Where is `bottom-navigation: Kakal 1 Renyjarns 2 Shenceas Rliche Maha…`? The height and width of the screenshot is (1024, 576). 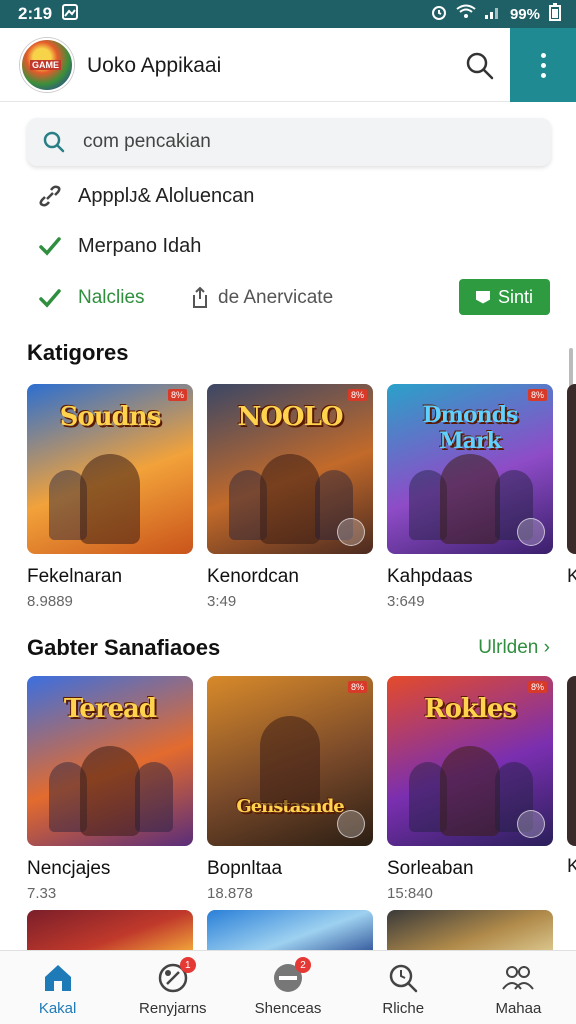
bottom-navigation: Kakal 1 Renyjarns 2 Shenceas Rliche Maha… is located at coordinates (288, 987).